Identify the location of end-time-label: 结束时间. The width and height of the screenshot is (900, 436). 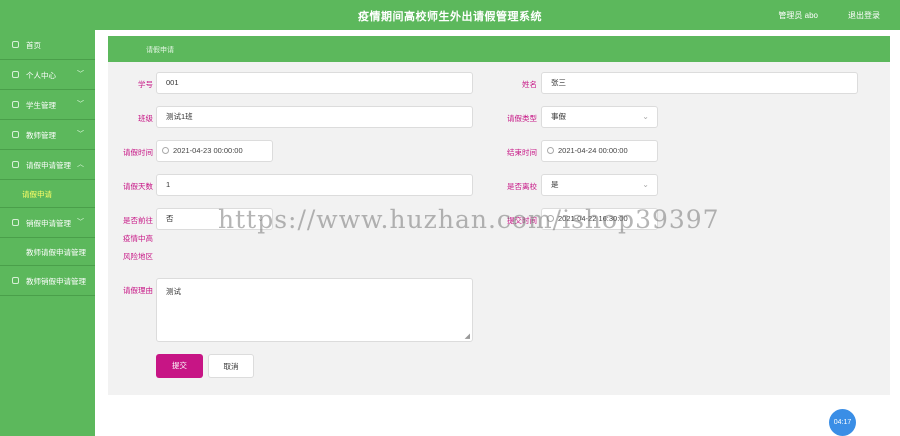
(522, 152).